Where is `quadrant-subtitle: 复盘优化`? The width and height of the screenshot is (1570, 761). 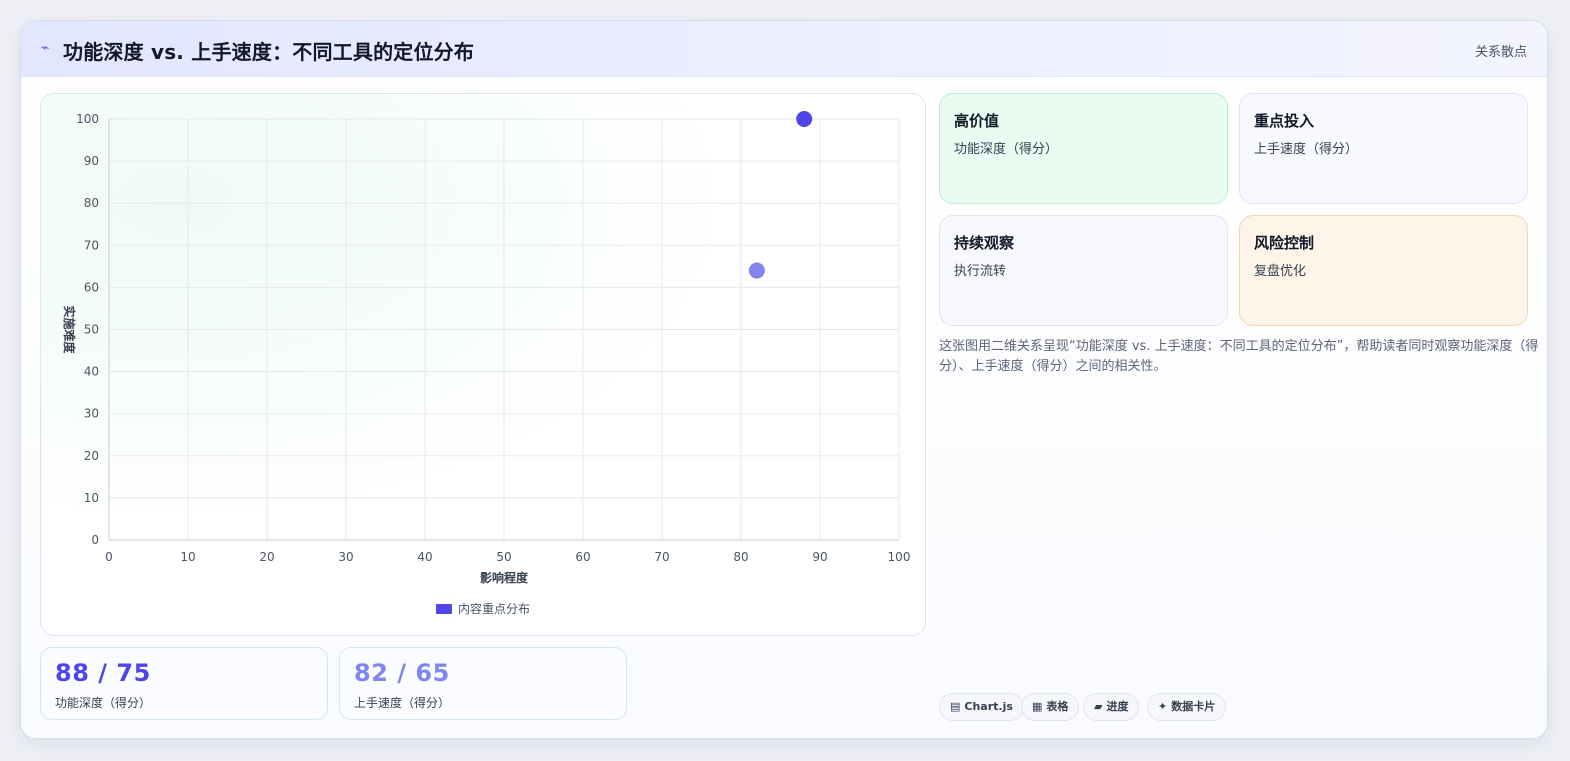
quadrant-subtitle: 复盘优化 is located at coordinates (1280, 271).